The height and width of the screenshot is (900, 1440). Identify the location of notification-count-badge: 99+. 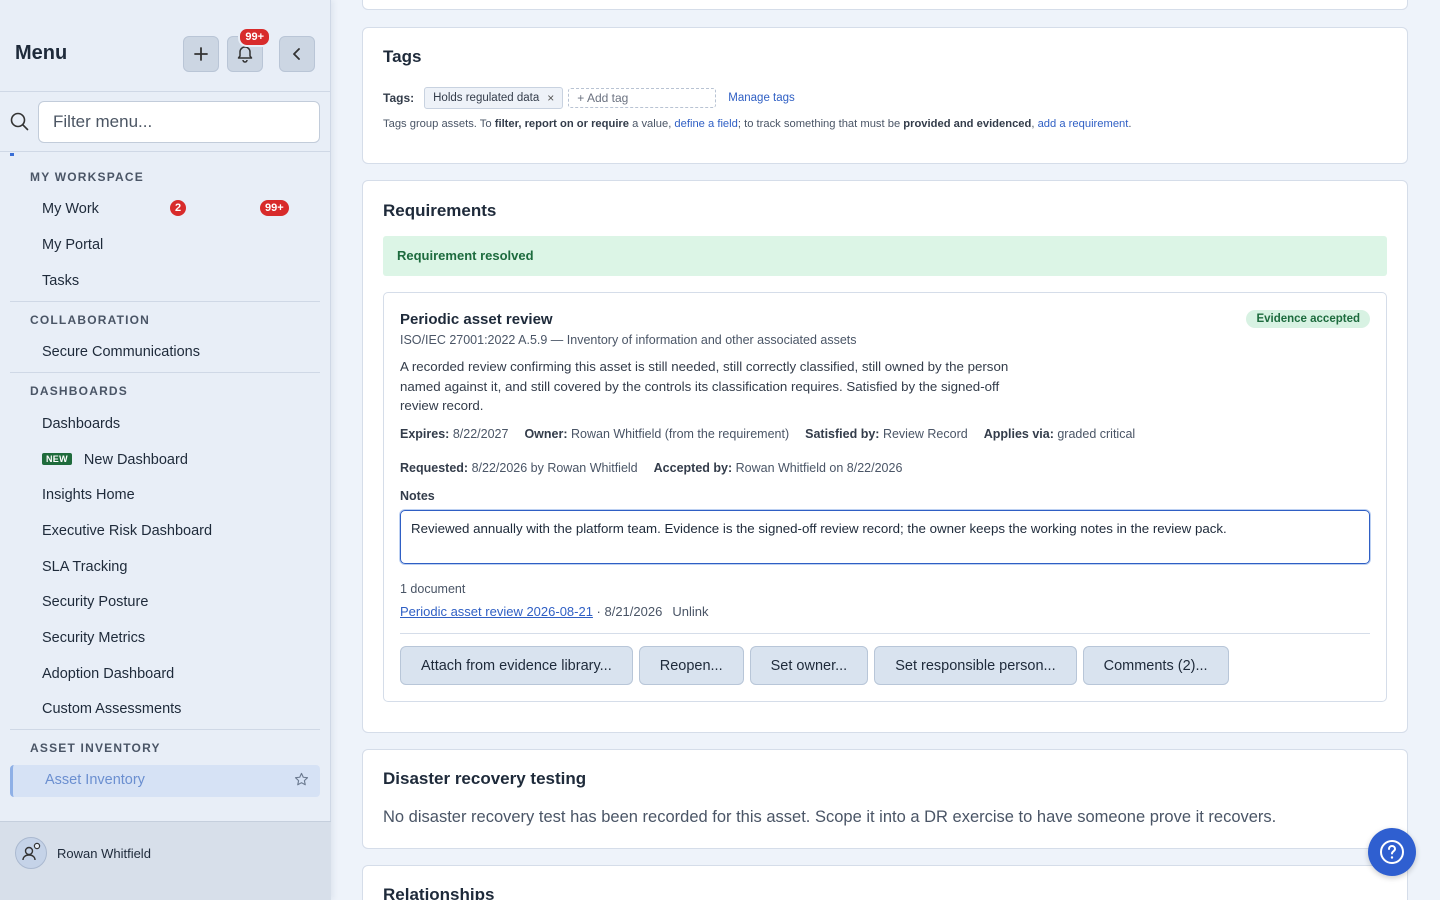
(254, 37).